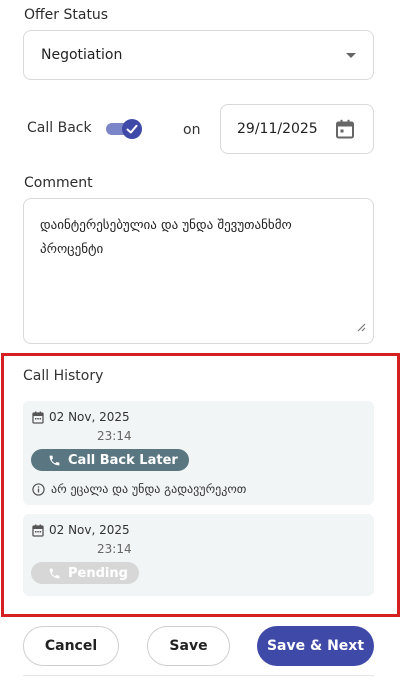 The image size is (401, 685). Describe the element at coordinates (277, 129) in the screenshot. I see `callback-date-value: 29/11/2025` at that location.